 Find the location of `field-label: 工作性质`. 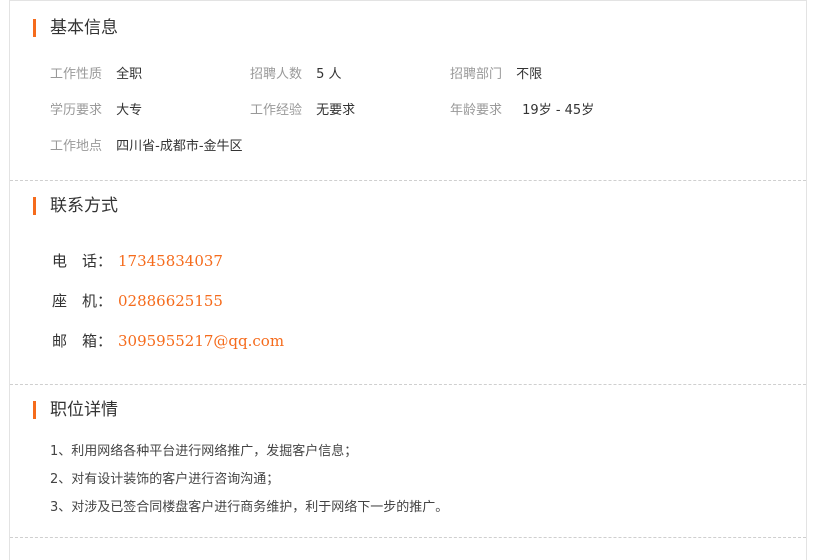

field-label: 工作性质 is located at coordinates (76, 74).